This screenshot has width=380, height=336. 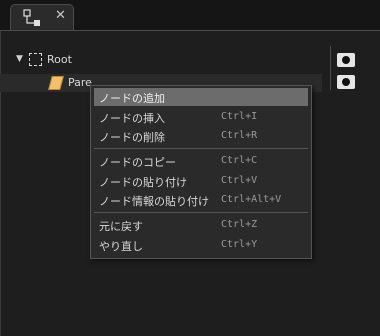 I want to click on menu-item-shortcut: Ctrl+C, so click(x=239, y=160).